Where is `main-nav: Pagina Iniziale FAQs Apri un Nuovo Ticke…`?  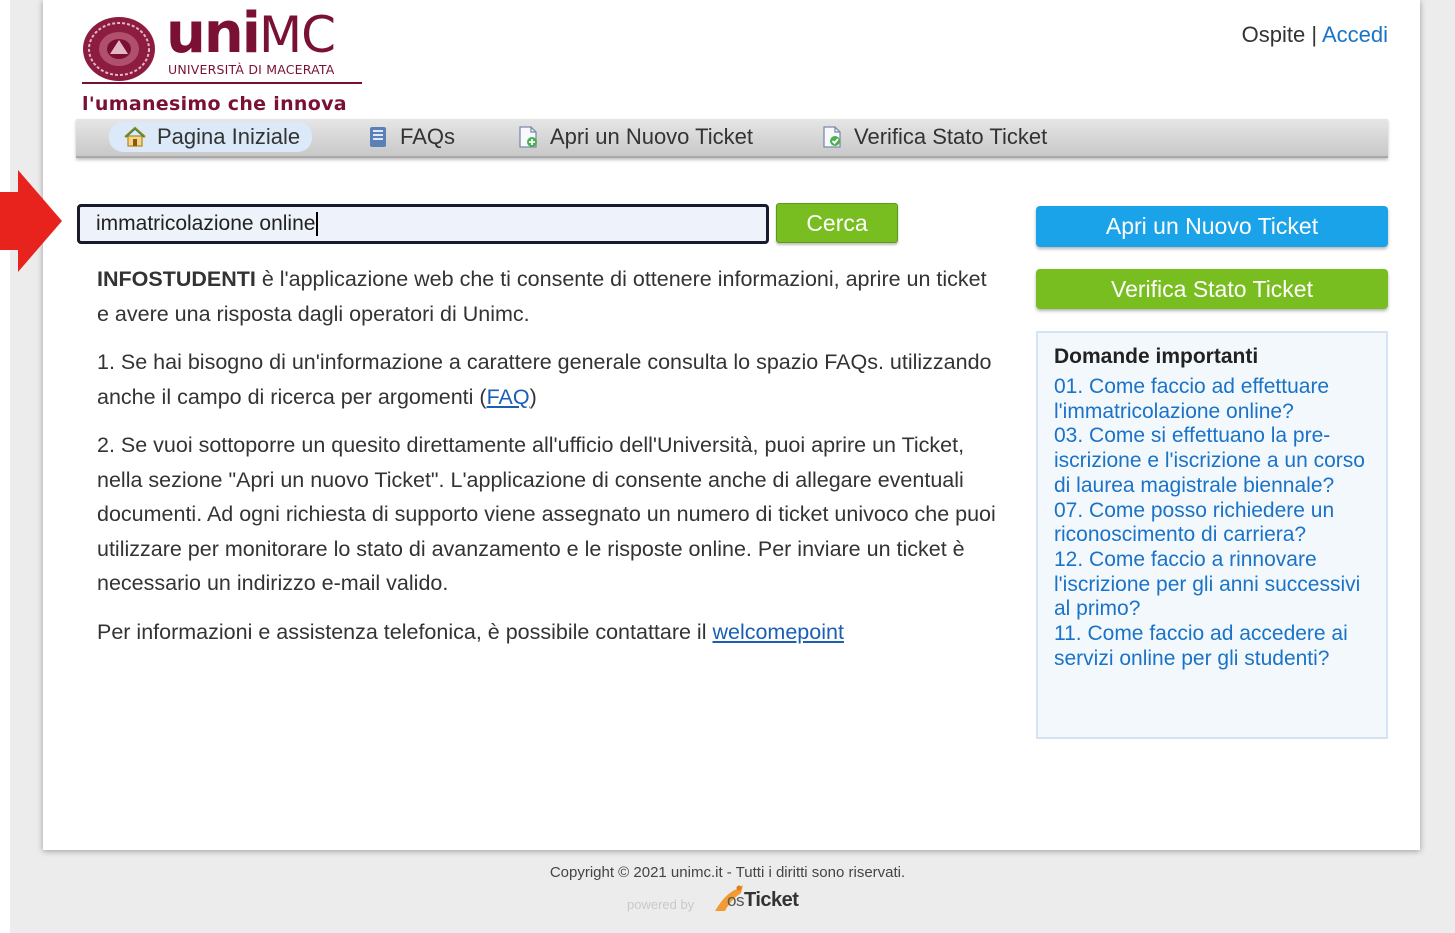 main-nav: Pagina Iniziale FAQs Apri un Nuovo Ticke… is located at coordinates (732, 138).